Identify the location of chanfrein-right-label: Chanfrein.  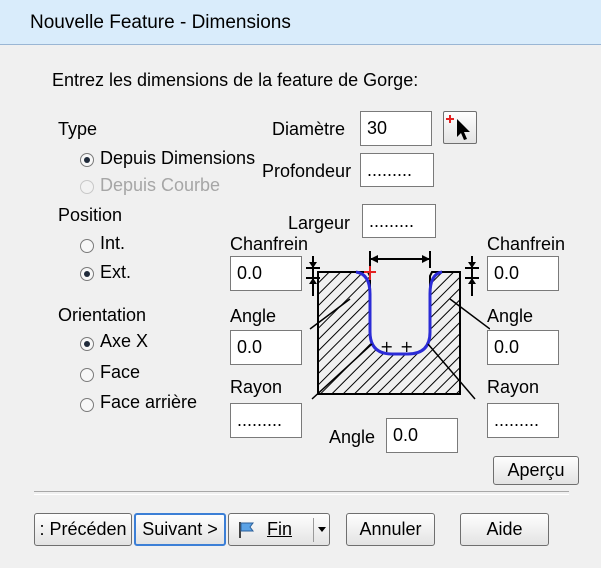
(526, 244).